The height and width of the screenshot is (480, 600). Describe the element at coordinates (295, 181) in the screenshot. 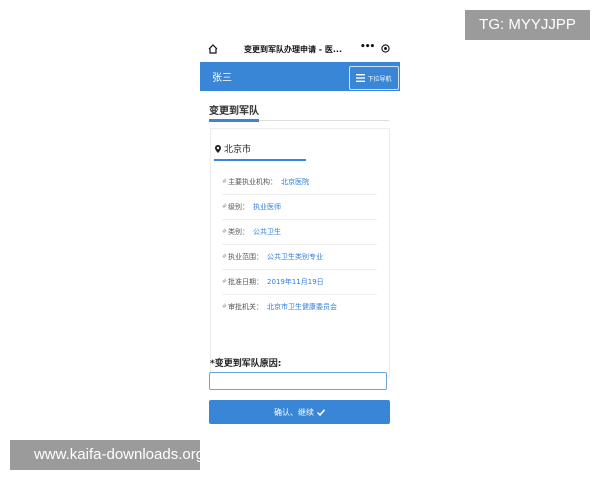

I see `info-value: 北京医院` at that location.